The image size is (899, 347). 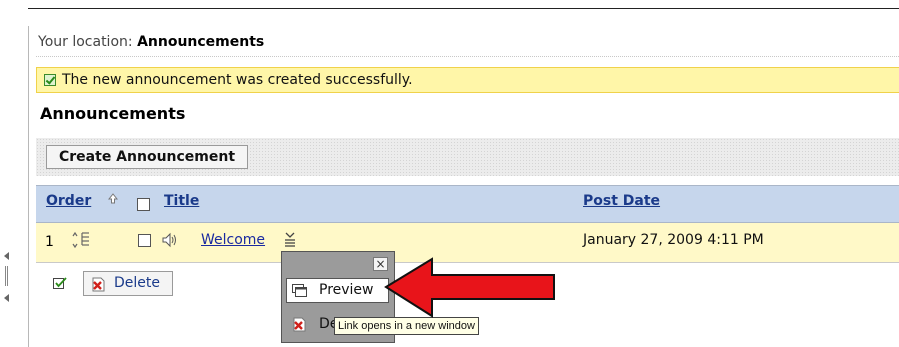 What do you see at coordinates (299, 290) in the screenshot?
I see `preview-window-icon` at bounding box center [299, 290].